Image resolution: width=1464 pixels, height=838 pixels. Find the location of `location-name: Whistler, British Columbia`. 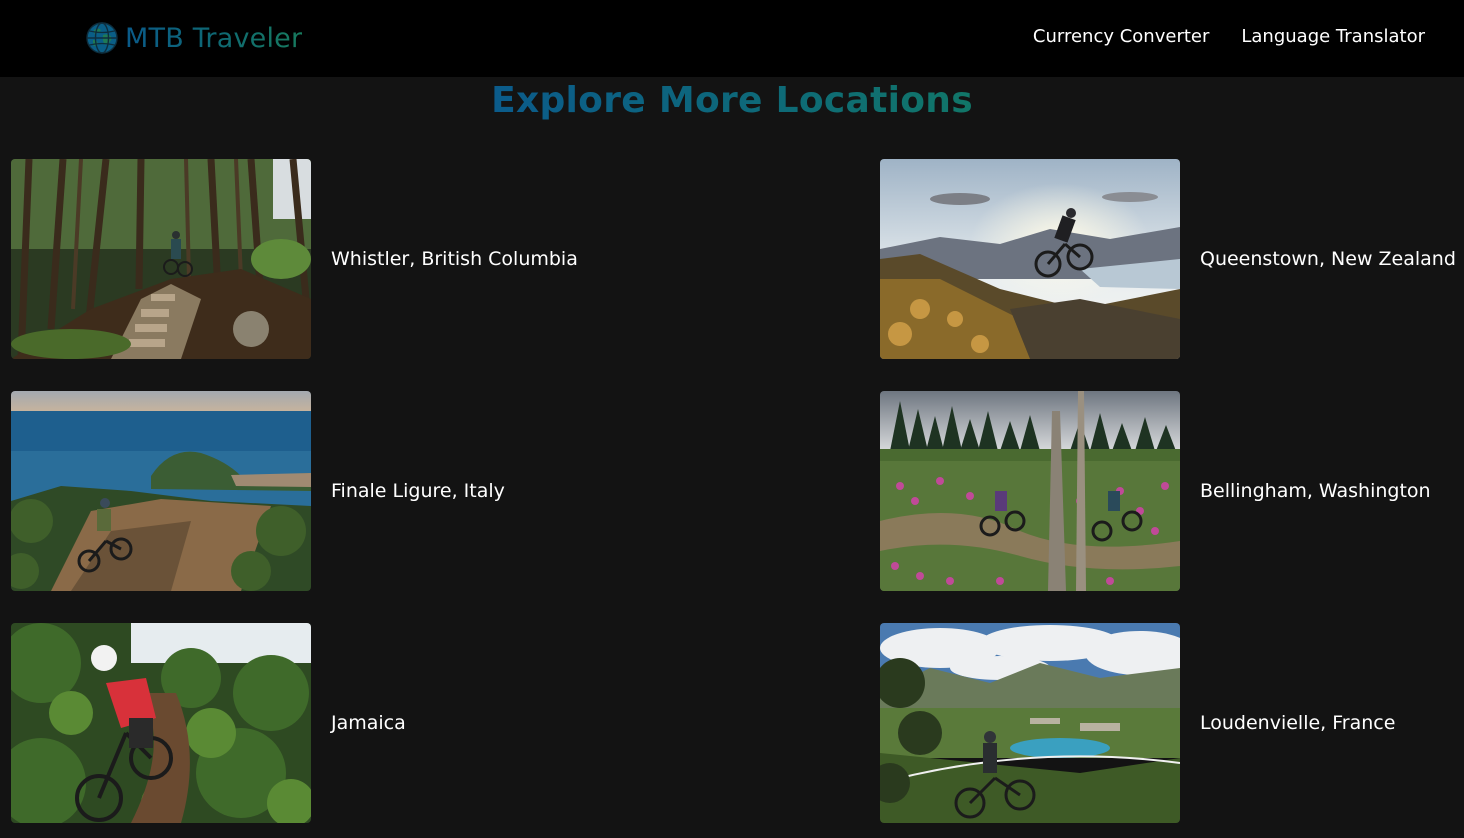

location-name: Whistler, British Columbia is located at coordinates (454, 259).